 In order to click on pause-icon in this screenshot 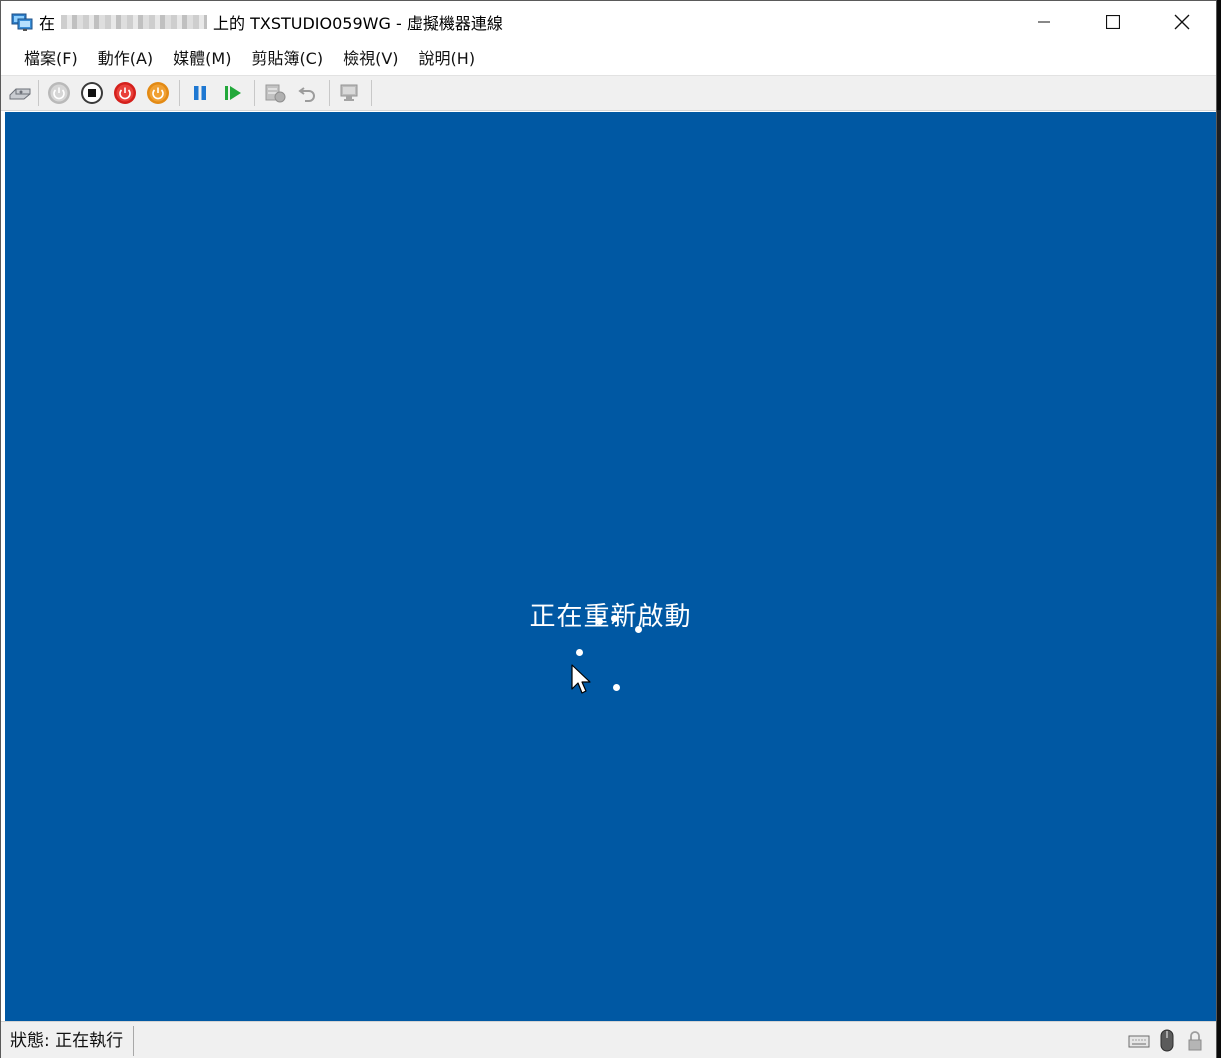, I will do `click(200, 93)`.